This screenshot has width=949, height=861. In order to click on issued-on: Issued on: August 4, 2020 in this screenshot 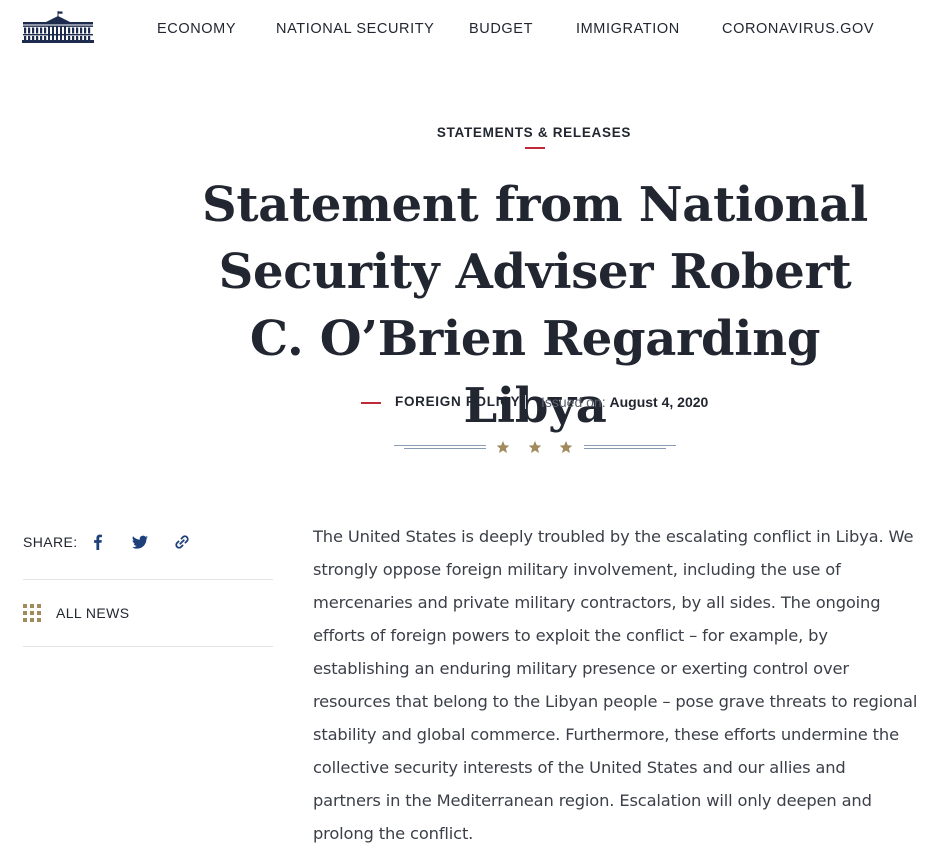, I will do `click(624, 402)`.